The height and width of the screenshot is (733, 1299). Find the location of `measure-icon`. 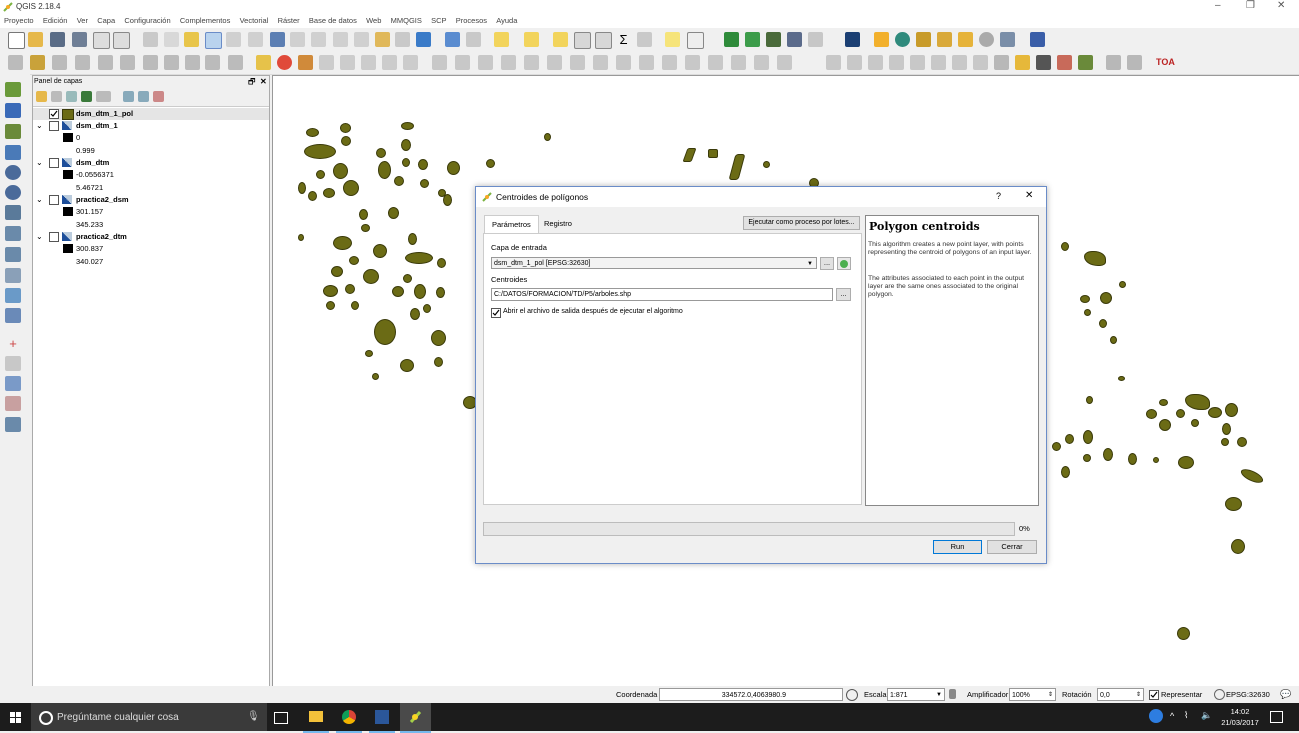

measure-icon is located at coordinates (644, 39).